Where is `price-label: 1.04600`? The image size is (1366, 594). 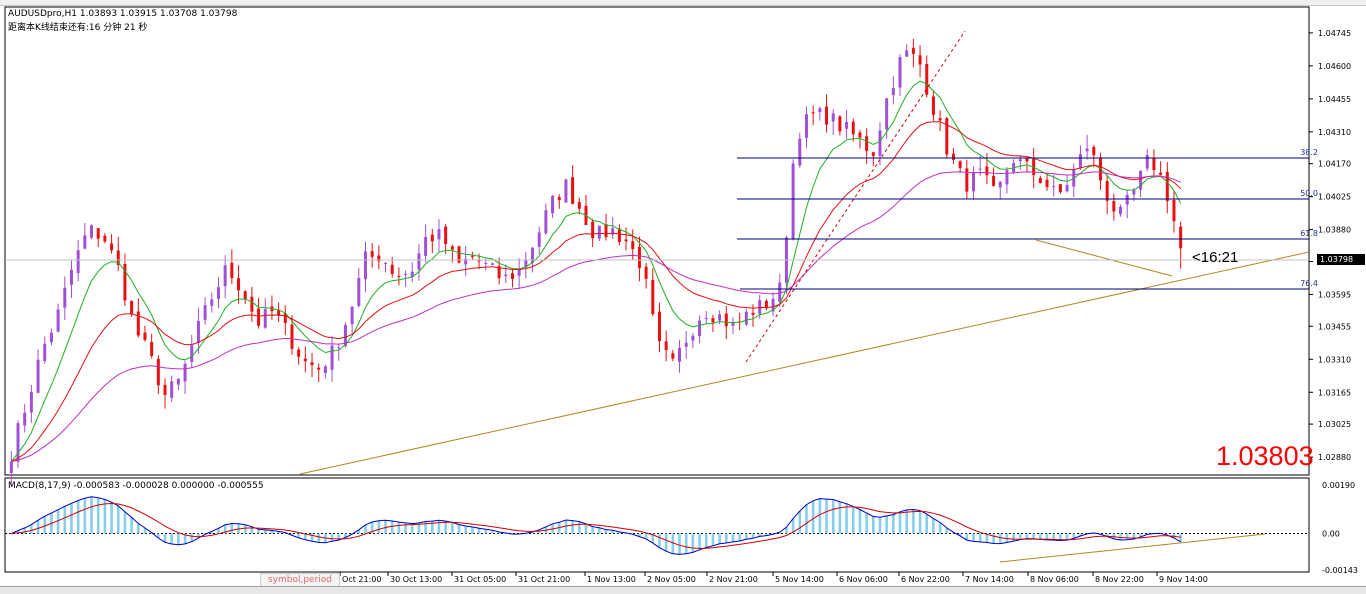
price-label: 1.04600 is located at coordinates (1334, 66).